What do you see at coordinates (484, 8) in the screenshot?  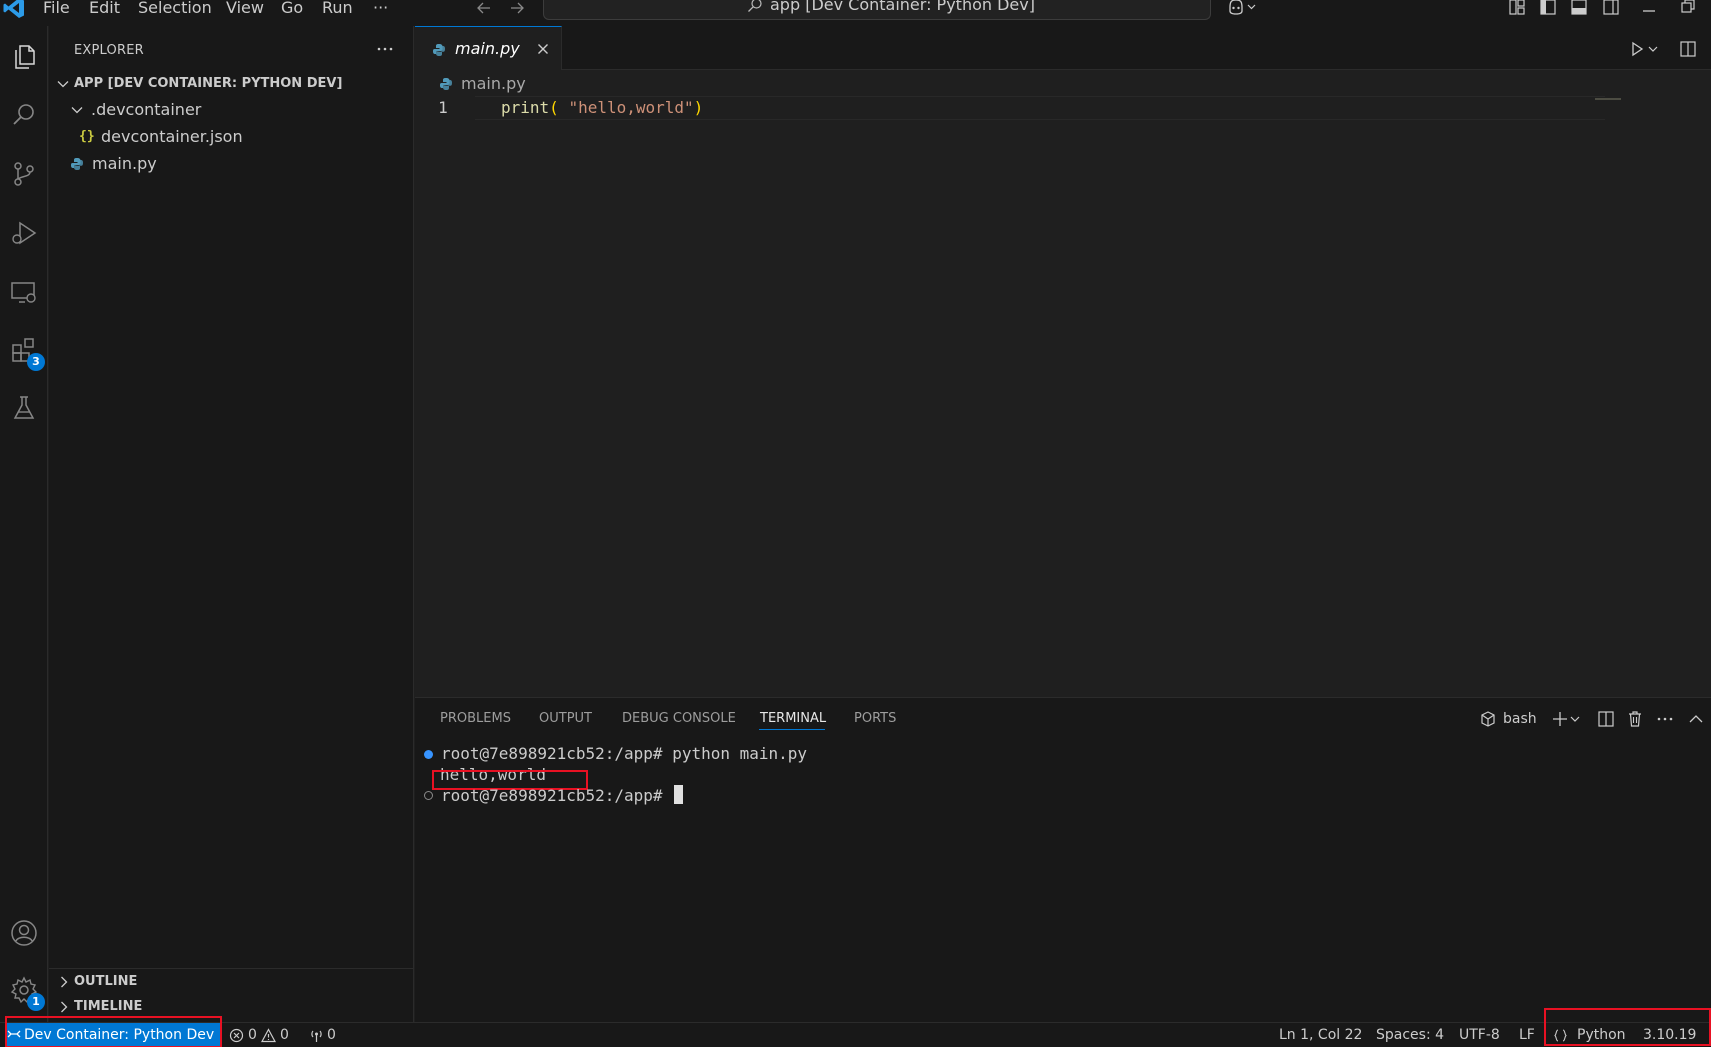 I see `back-arrow-icon` at bounding box center [484, 8].